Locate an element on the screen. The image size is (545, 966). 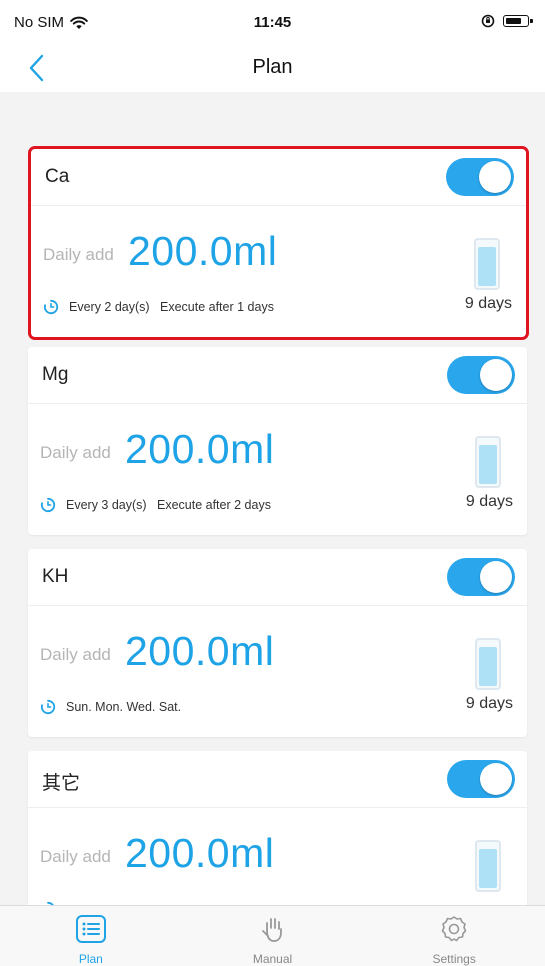
tab-manual: Manual is located at coordinates (273, 936).